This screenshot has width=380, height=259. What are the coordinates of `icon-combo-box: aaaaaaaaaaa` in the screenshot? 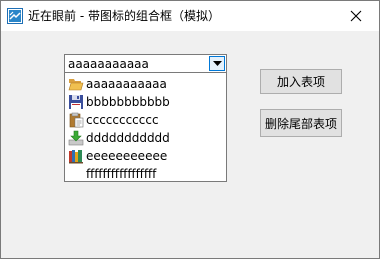 It's located at (145, 63).